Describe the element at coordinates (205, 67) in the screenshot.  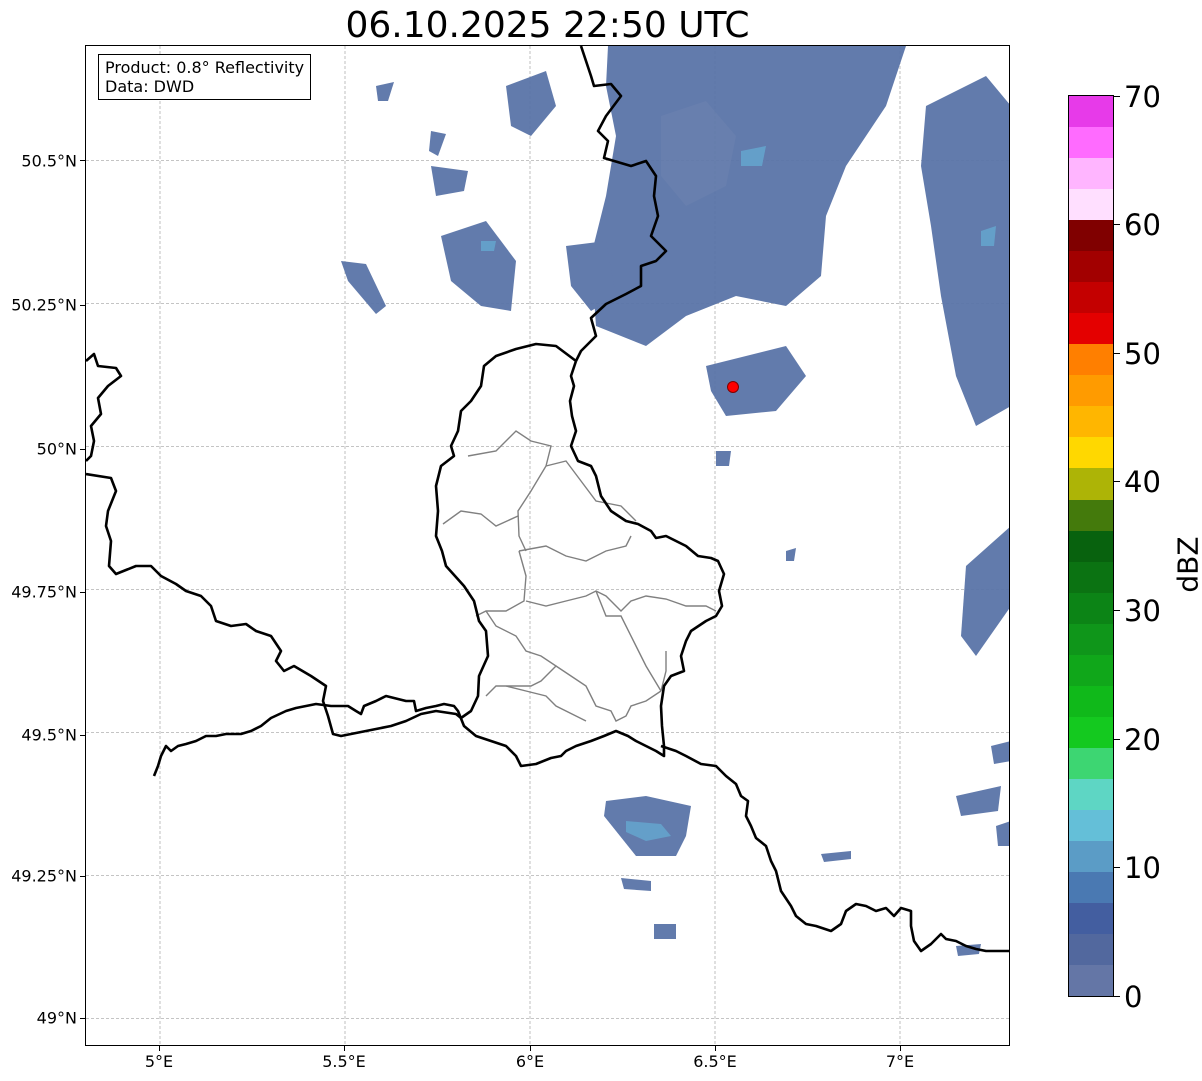
I see `product-label: Product: 0.8° Reflectivity` at that location.